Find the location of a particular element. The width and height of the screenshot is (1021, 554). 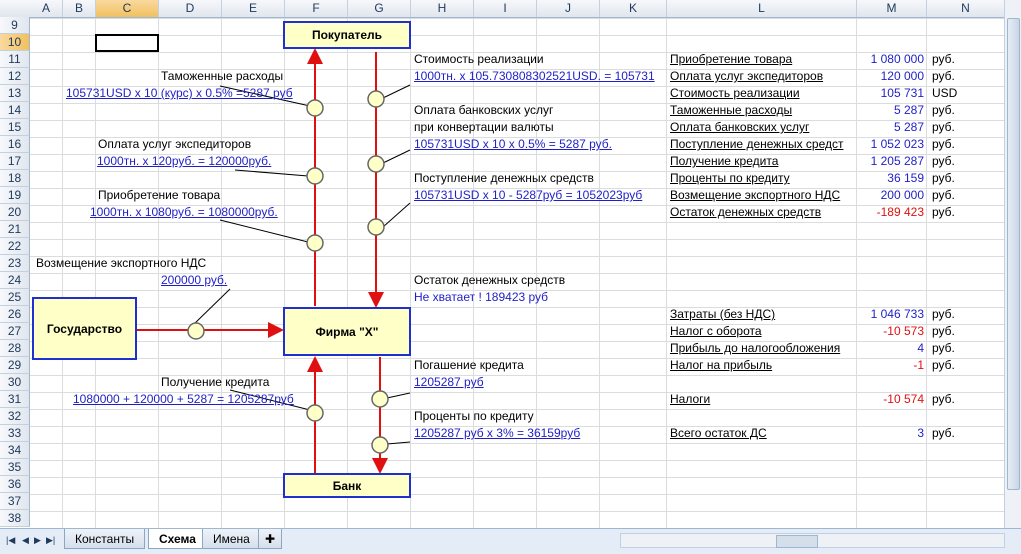

column-header: I is located at coordinates (505, 8).